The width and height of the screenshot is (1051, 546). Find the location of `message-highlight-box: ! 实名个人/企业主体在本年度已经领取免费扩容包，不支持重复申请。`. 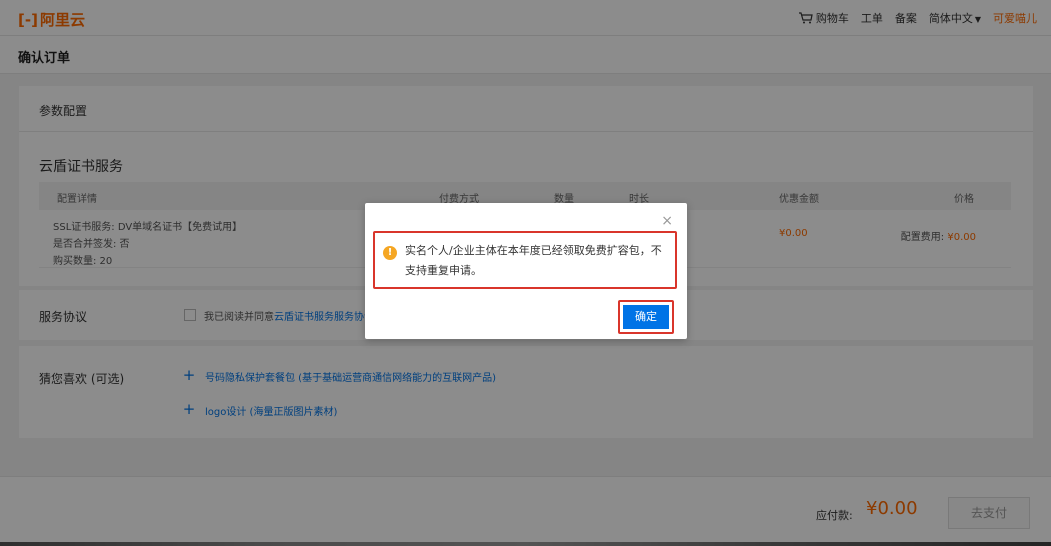

message-highlight-box: ! 实名个人/企业主体在本年度已经领取免费扩容包，不支持重复申请。 is located at coordinates (525, 260).